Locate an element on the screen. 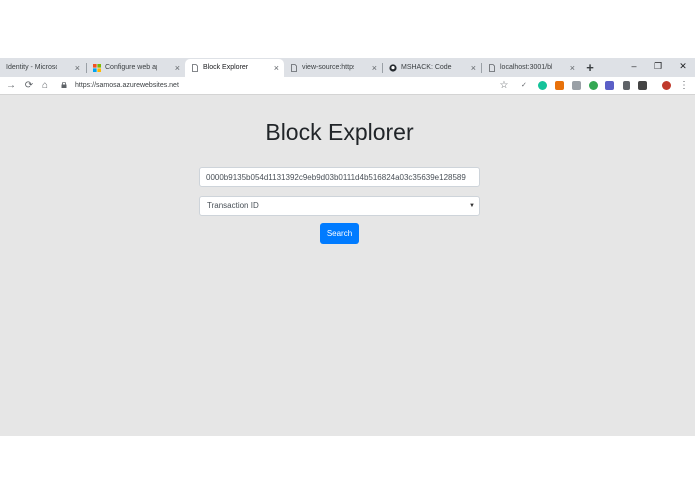  tab-block-explorer: Block Explorer × is located at coordinates (234, 68).